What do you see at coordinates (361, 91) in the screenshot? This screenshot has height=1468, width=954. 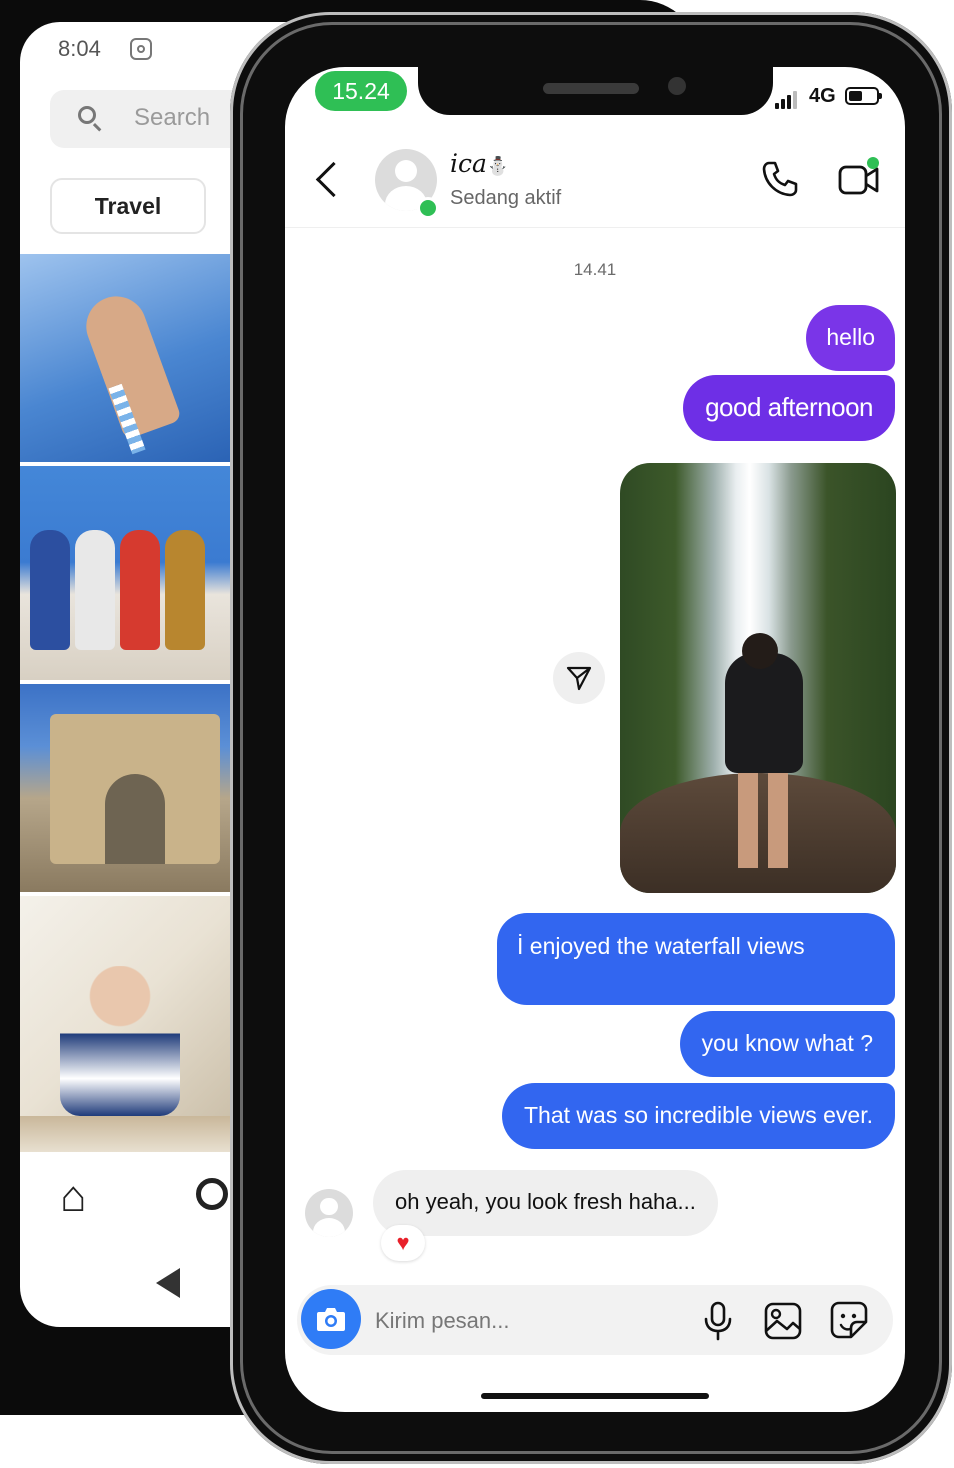 I see `status-time: 15.24` at bounding box center [361, 91].